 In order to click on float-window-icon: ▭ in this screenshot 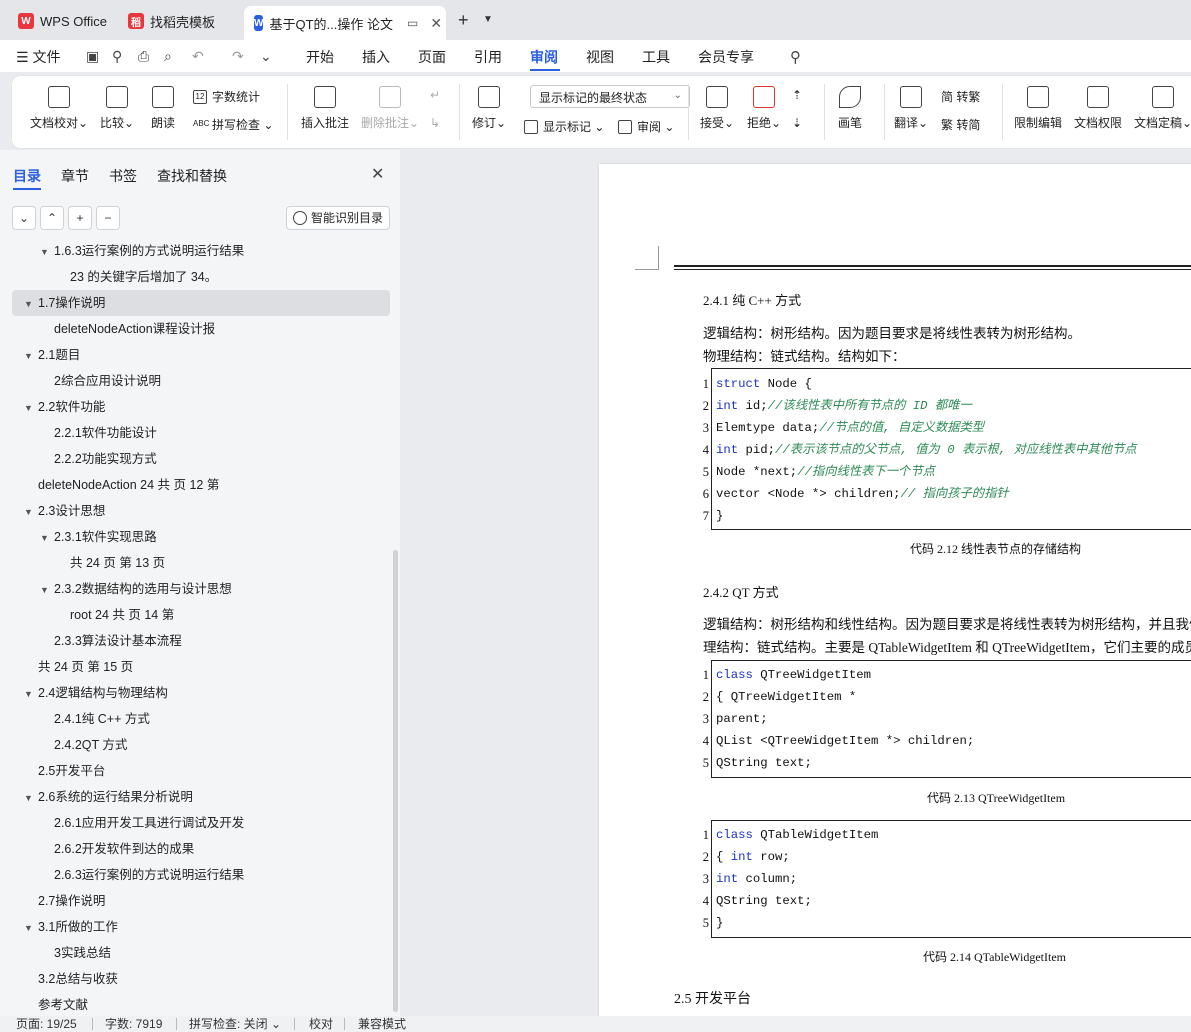, I will do `click(412, 23)`.